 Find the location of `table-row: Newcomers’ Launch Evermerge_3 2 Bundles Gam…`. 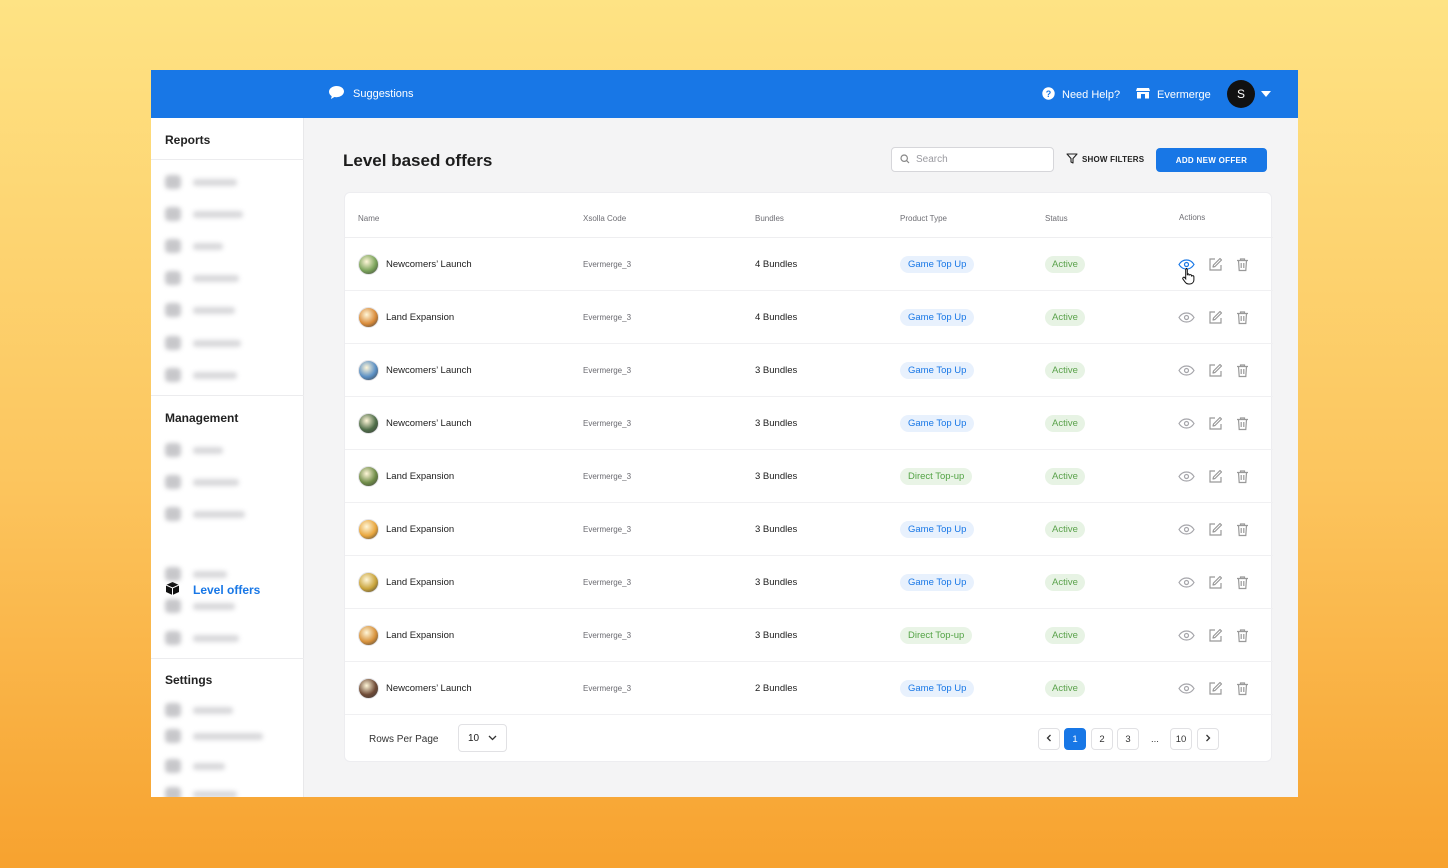

table-row: Newcomers’ Launch Evermerge_3 2 Bundles Gam… is located at coordinates (809, 688).